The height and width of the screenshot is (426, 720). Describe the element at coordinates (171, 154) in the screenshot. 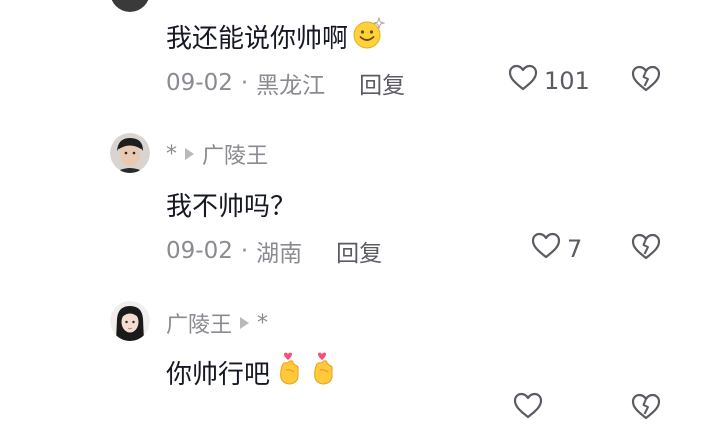

I see `replier-name-mark: *` at that location.